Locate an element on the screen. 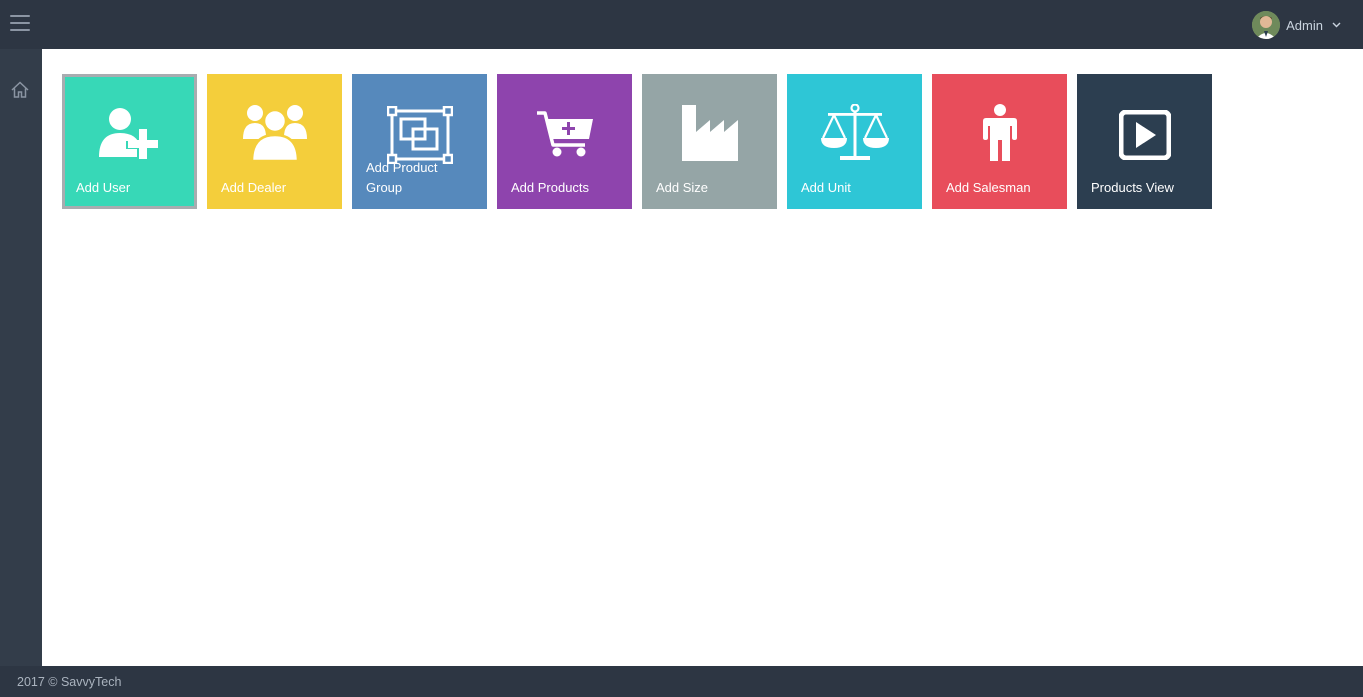  play-icon is located at coordinates (1144, 135).